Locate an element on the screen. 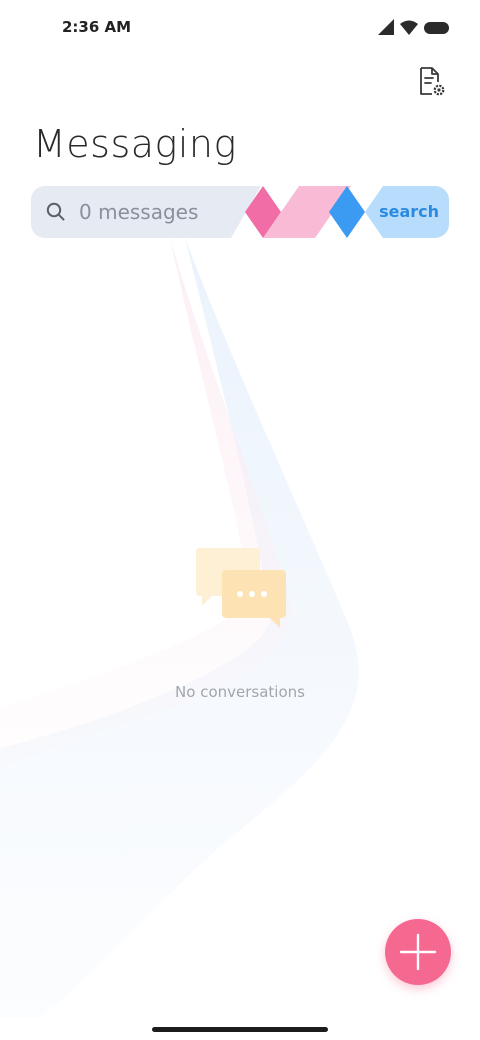 Image resolution: width=480 pixels, height=1040 pixels. search-button: search is located at coordinates (409, 211).